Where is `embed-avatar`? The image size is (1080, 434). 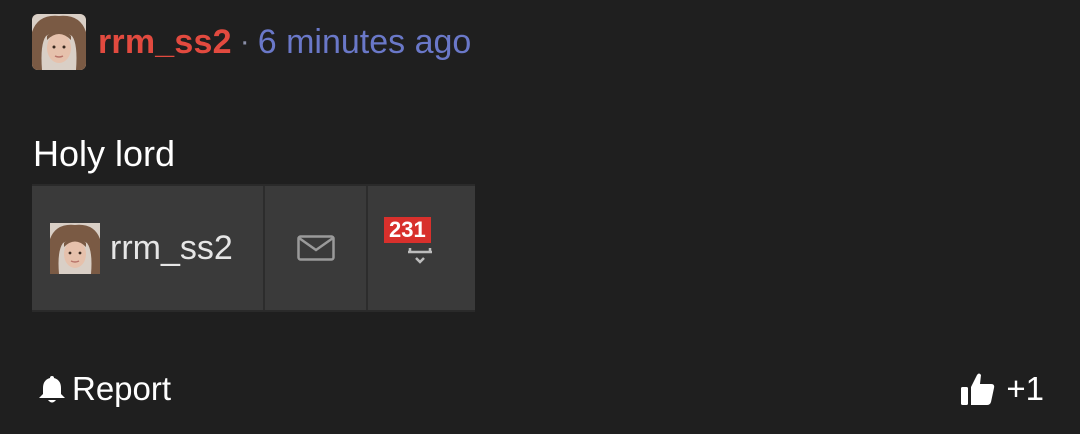 embed-avatar is located at coordinates (75, 248).